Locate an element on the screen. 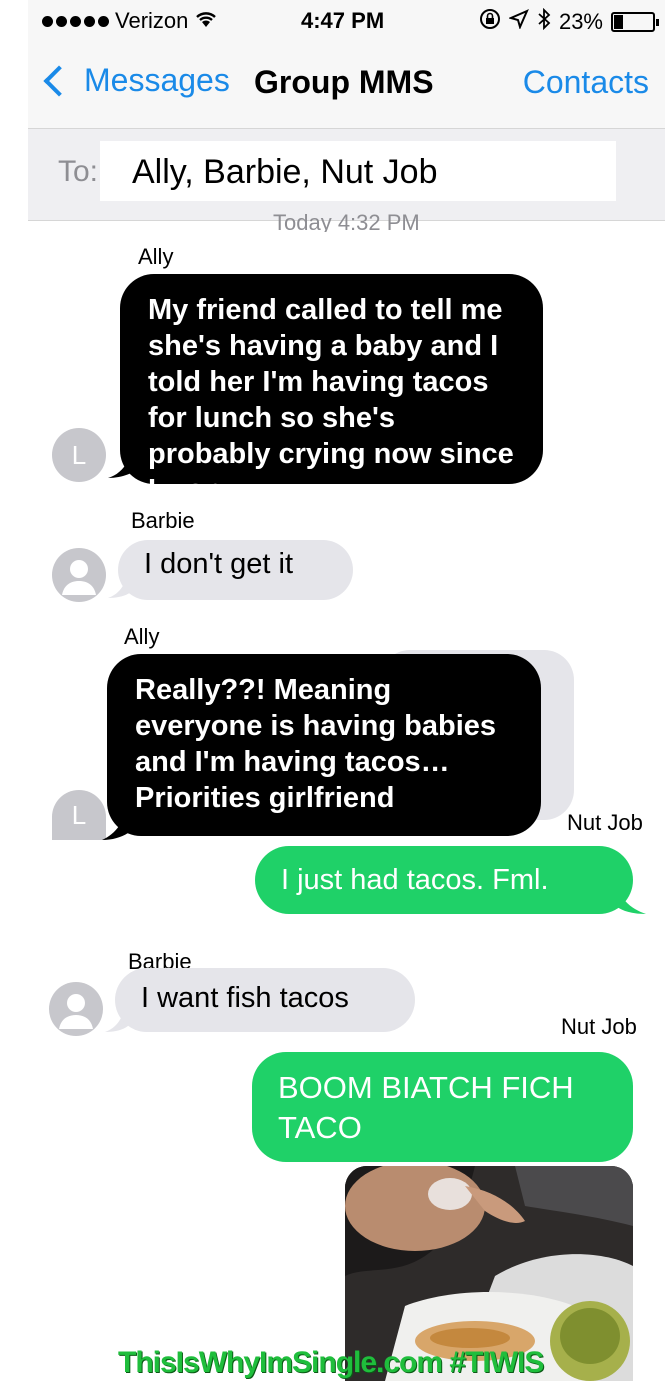  message-bubble: I want fish tacos is located at coordinates (265, 1000).